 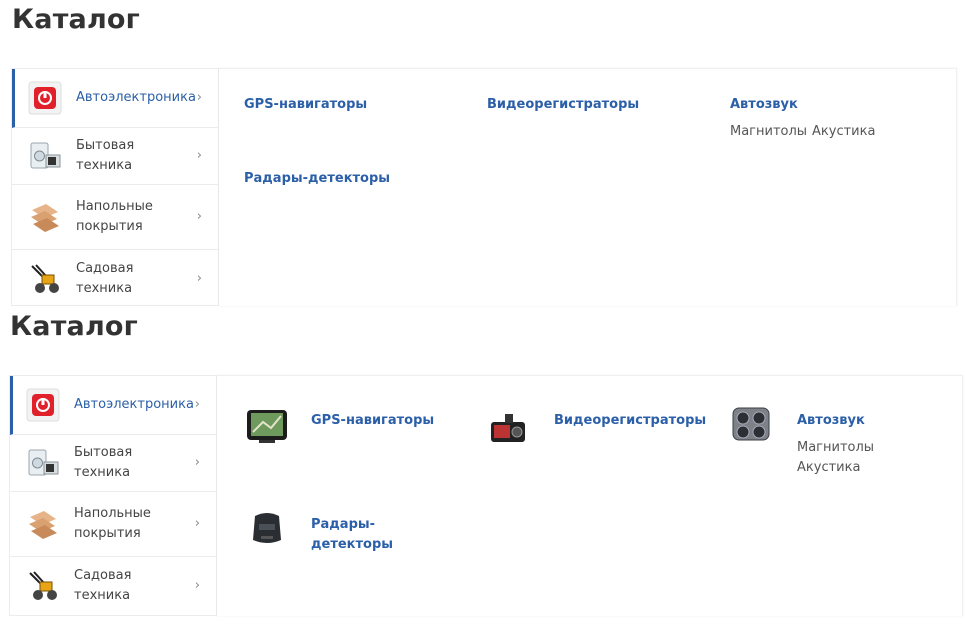 I want to click on radar-detector-icon, so click(x=267, y=528).